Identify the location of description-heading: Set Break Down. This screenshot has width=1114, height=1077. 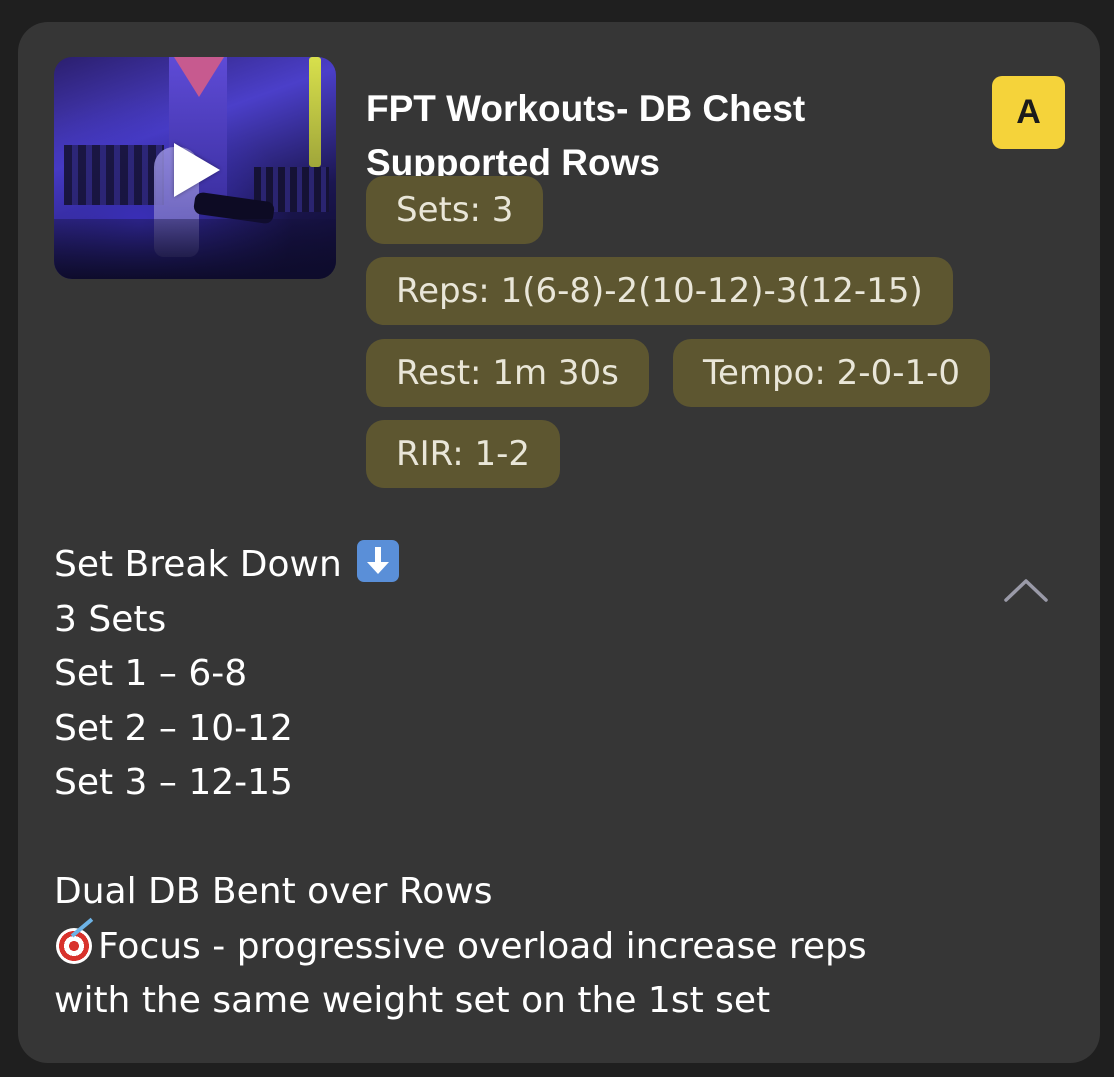
(198, 564).